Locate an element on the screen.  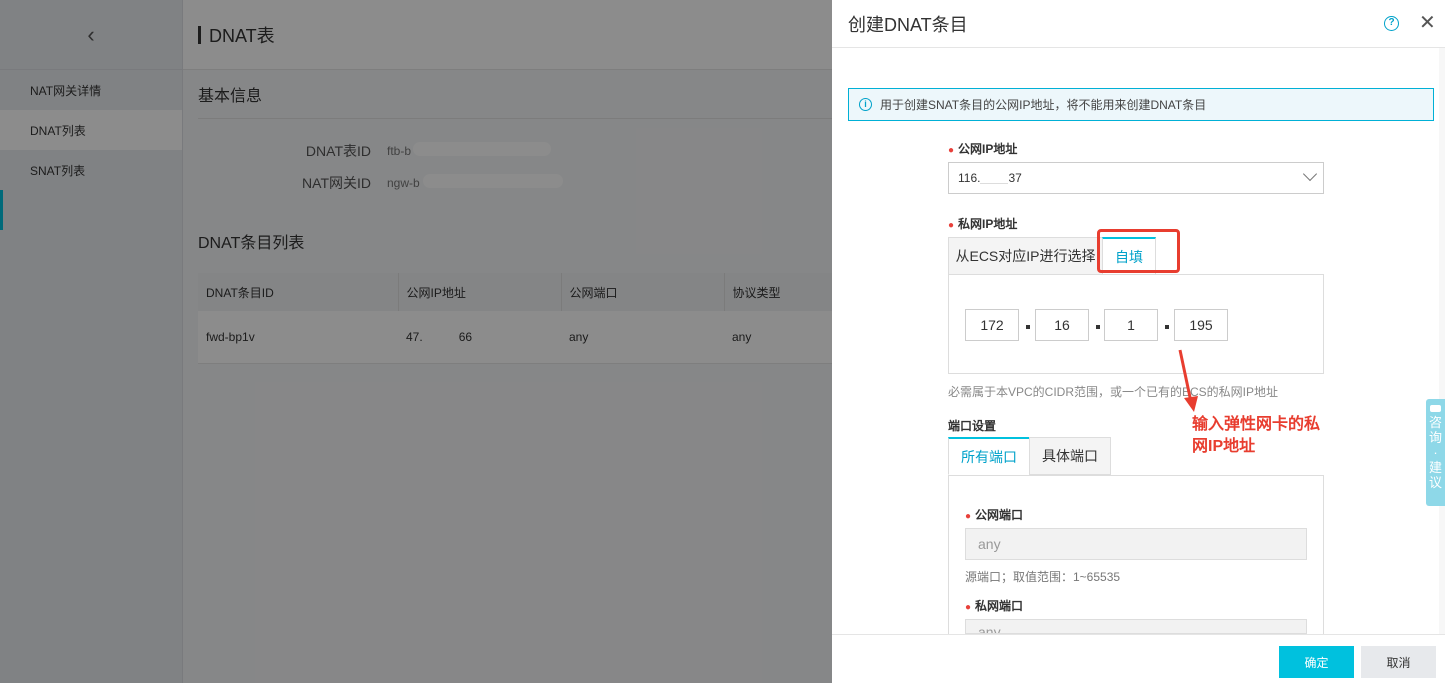
feedback-widget: 咨 询 · 建 议 is located at coordinates (1435, 452).